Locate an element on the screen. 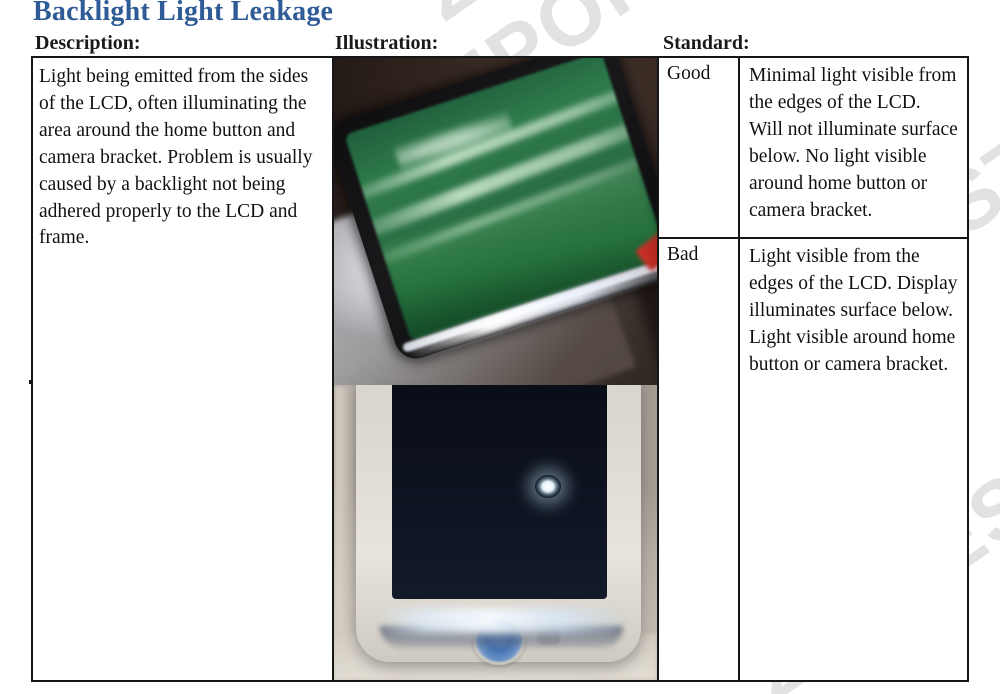  column-header-description: Description: is located at coordinates (88, 43).